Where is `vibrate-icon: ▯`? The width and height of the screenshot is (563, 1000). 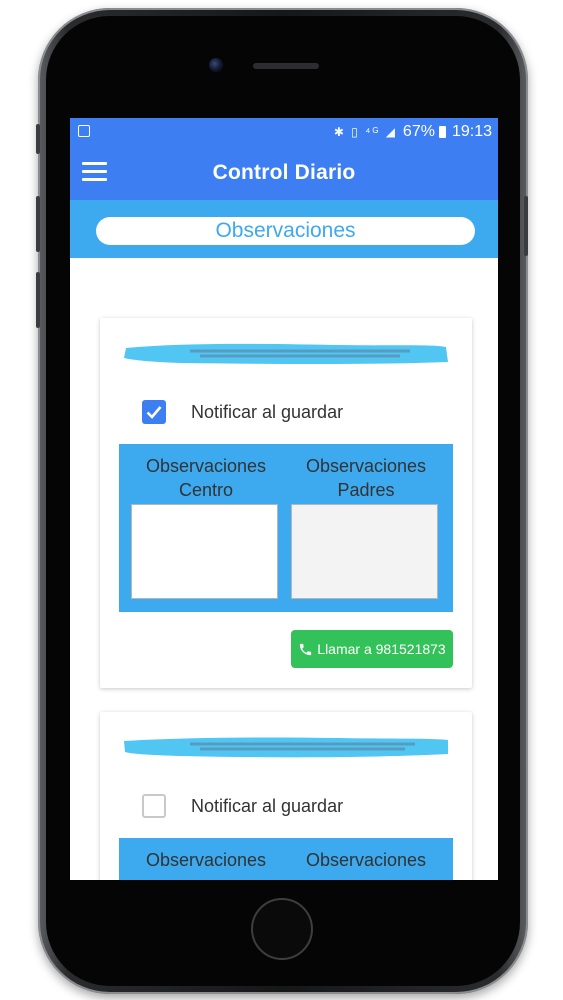 vibrate-icon: ▯ is located at coordinates (355, 132).